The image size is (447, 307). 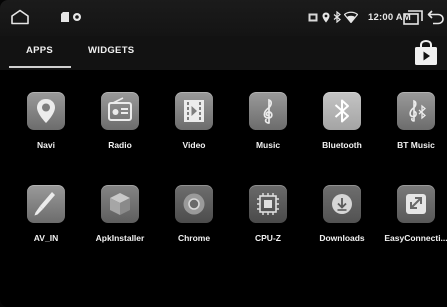 I want to click on sd-card-icon, so click(x=65, y=17).